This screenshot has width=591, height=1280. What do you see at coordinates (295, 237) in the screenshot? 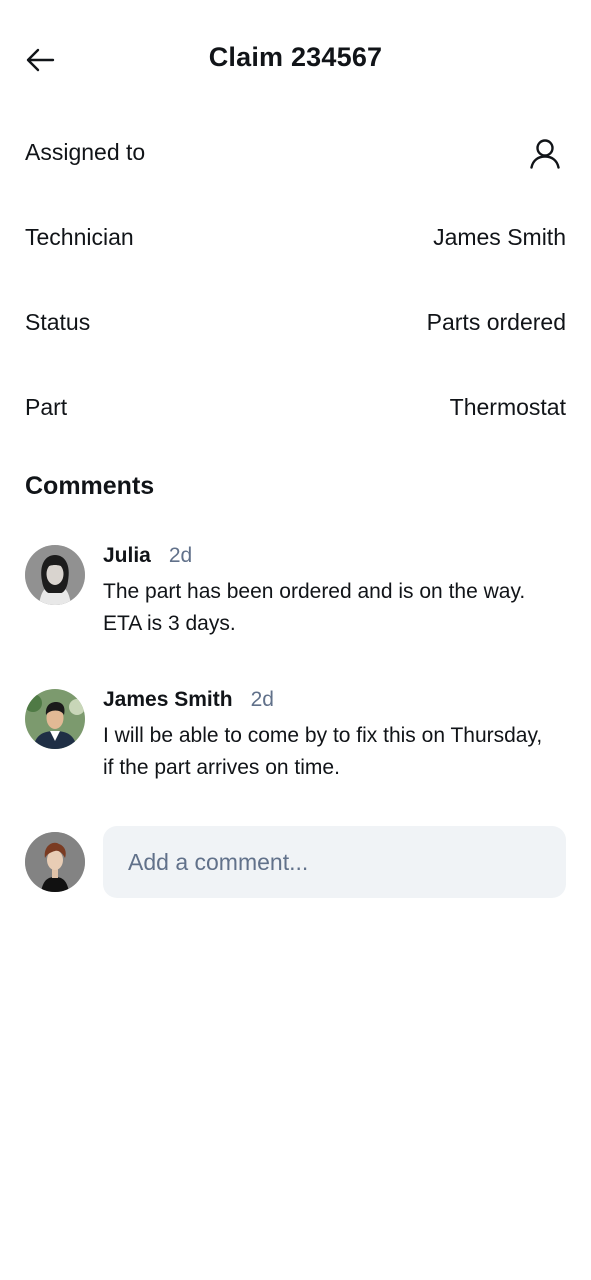
I see `detail-row-technician: Technician James Smith` at bounding box center [295, 237].